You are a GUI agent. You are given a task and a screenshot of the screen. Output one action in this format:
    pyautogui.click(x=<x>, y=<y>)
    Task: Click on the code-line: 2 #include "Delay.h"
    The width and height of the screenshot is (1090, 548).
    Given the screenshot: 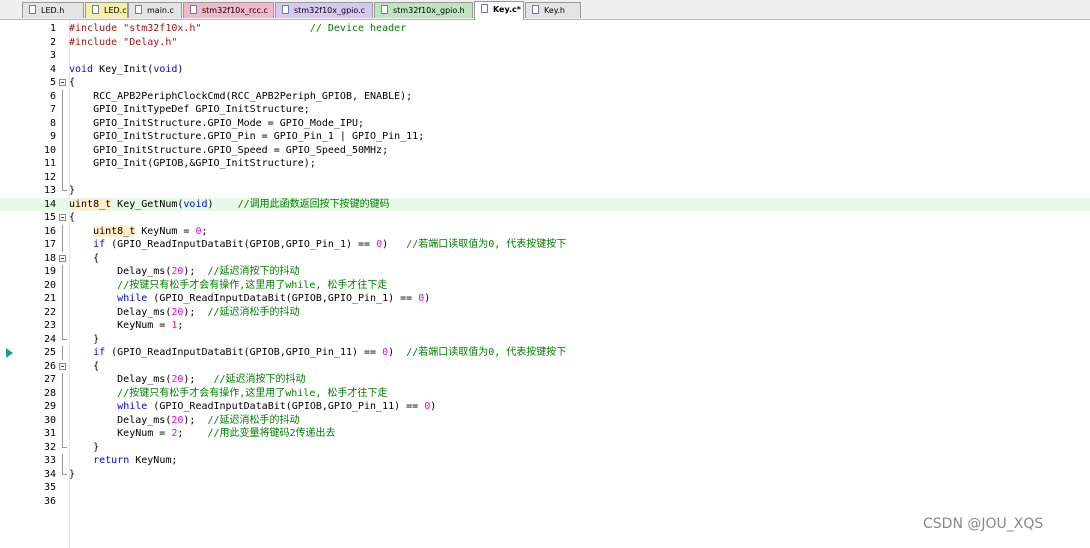 What is the action you would take?
    pyautogui.click(x=545, y=43)
    